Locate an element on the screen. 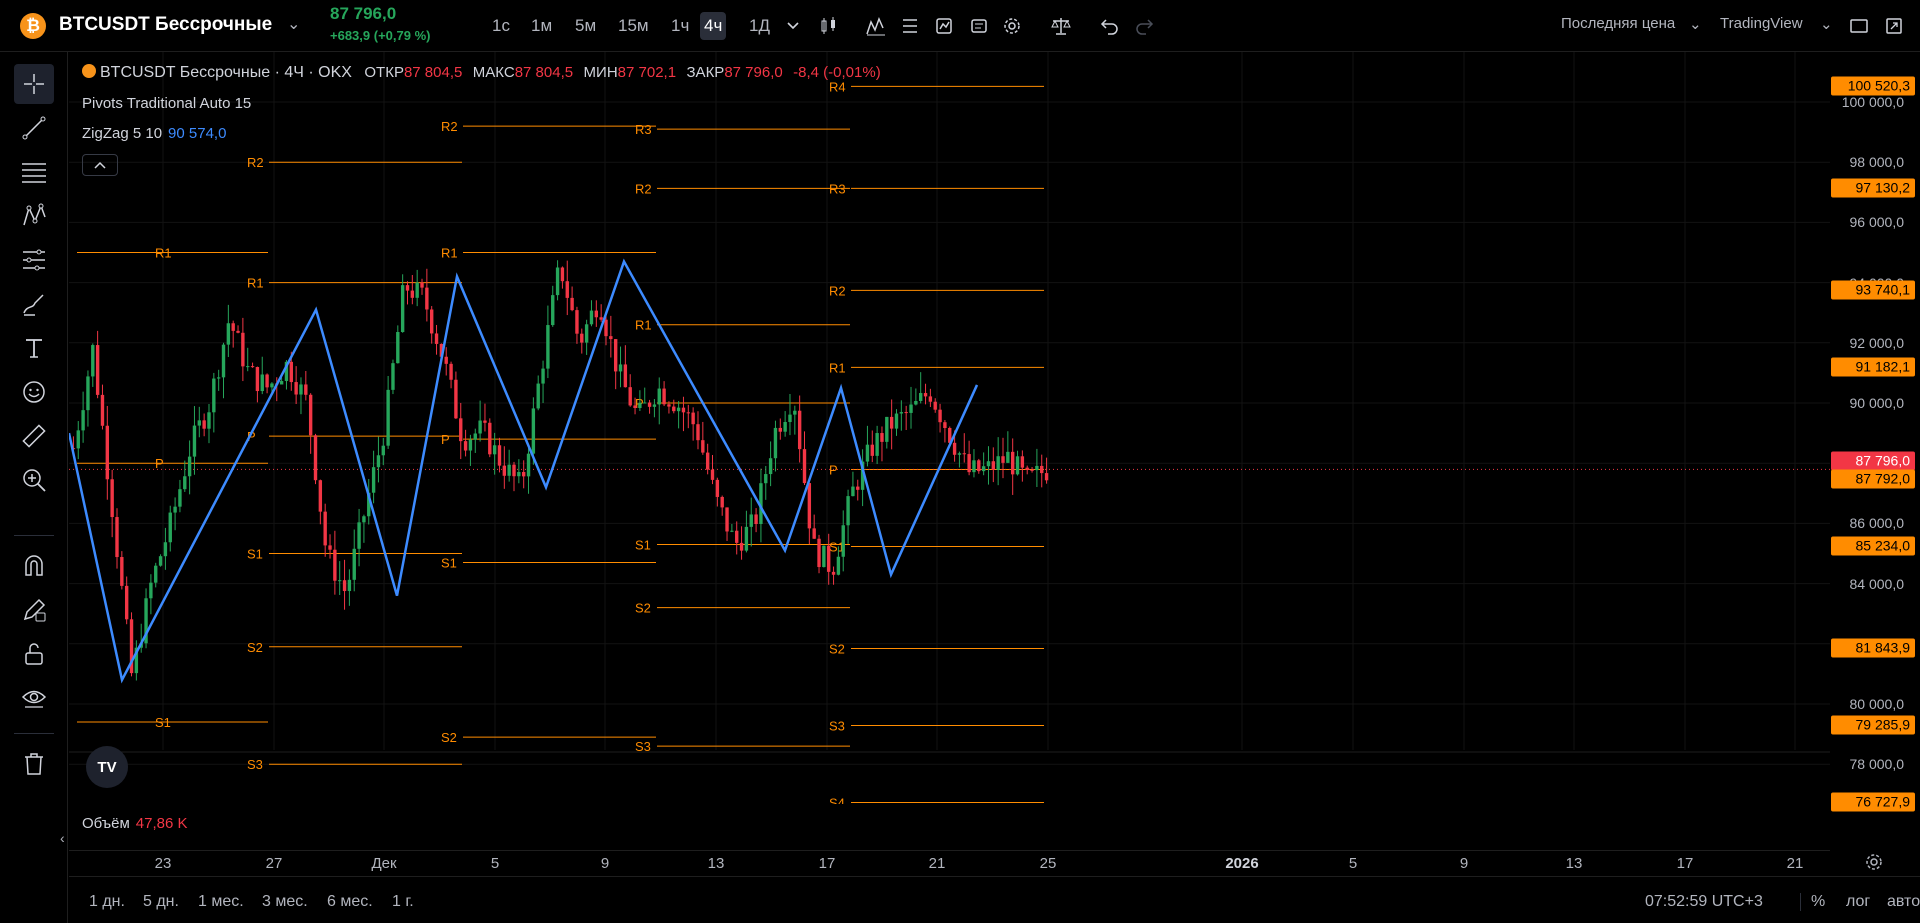 This screenshot has height=923, width=1920. collapse-toolbar-chevron-icon: ‹ is located at coordinates (62, 838).